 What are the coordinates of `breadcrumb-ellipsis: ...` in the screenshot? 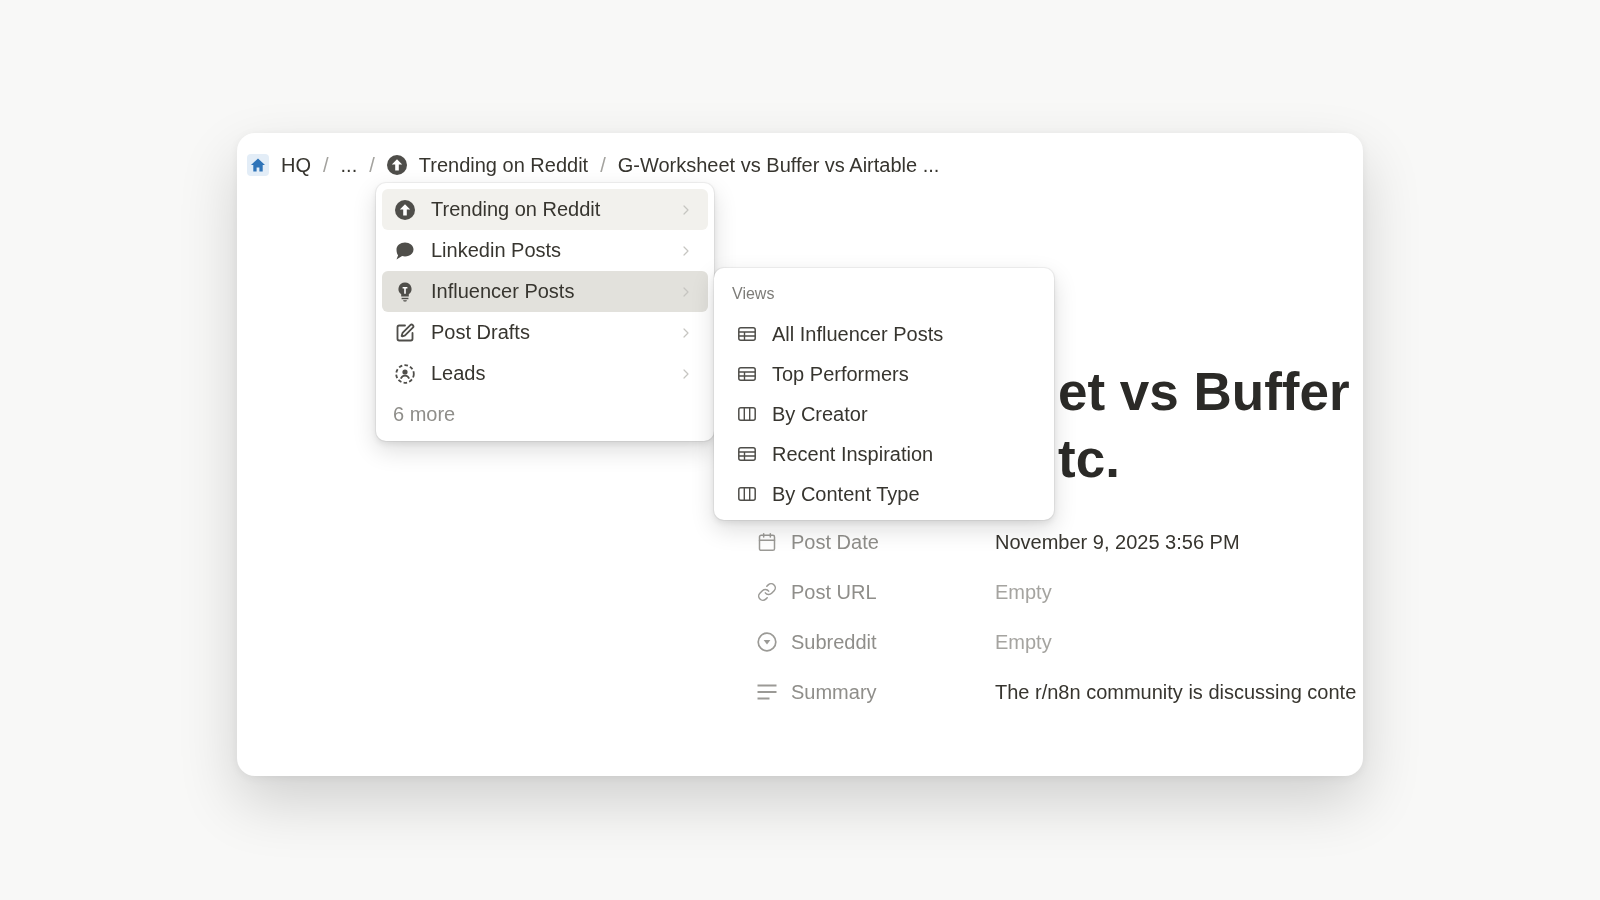 It's located at (349, 165).